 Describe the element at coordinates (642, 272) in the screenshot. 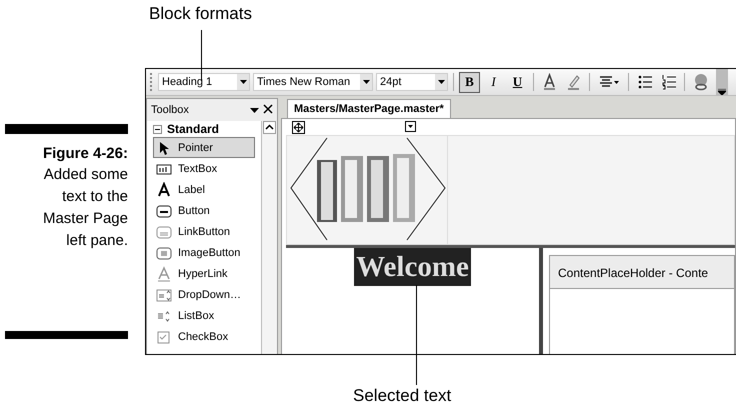

I see `placeholder-header: ContentPlaceHolder - Conte` at that location.